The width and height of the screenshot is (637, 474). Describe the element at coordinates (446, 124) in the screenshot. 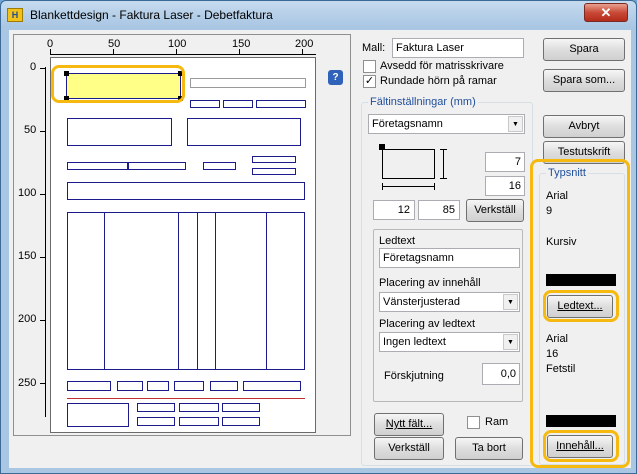

I see `field-select: Företagsnamn ▼` at that location.